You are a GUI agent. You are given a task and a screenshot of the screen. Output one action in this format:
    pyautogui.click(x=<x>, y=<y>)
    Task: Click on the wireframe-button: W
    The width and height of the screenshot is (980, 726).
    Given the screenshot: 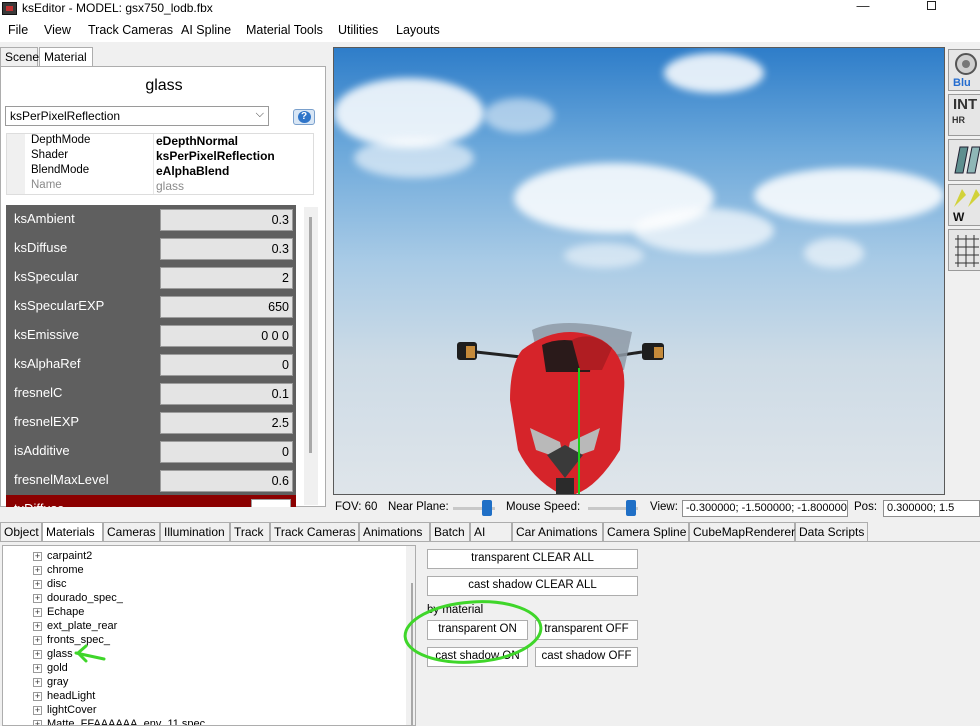 What is the action you would take?
    pyautogui.click(x=964, y=205)
    